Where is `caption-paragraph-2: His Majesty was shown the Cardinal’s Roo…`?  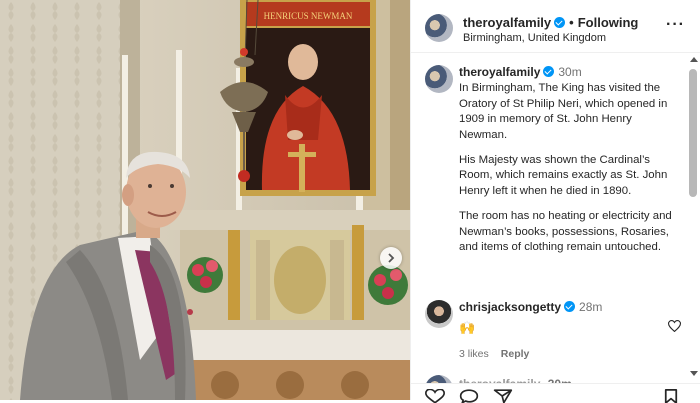 caption-paragraph-2: His Majesty was shown the Cardinal’s Roo… is located at coordinates (563, 175).